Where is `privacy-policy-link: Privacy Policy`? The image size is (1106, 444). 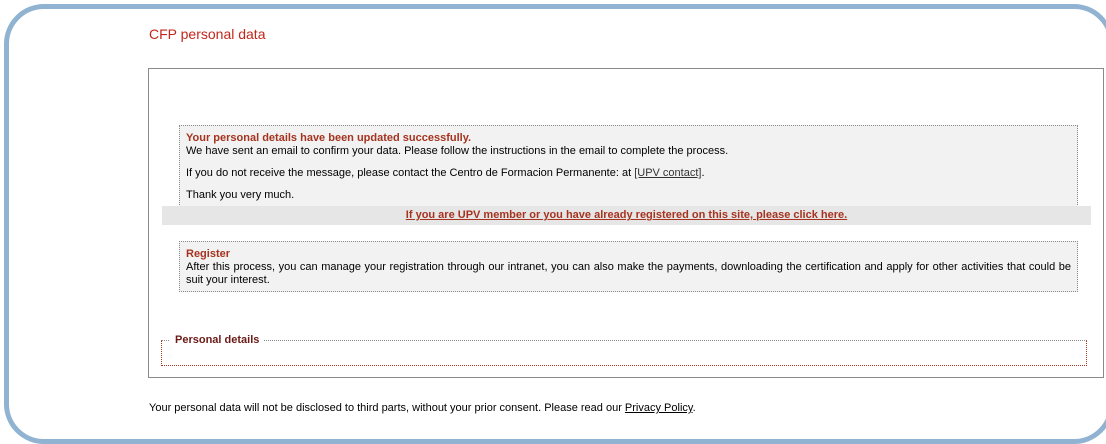 privacy-policy-link: Privacy Policy is located at coordinates (659, 408).